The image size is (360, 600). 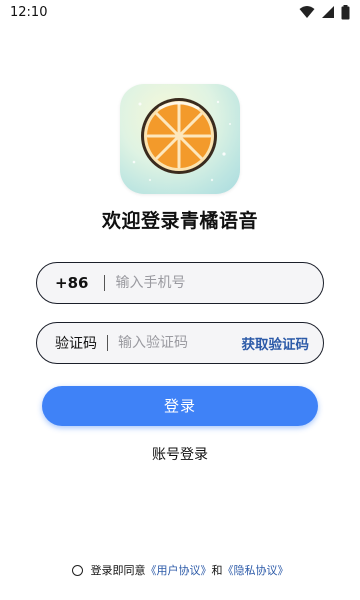 What do you see at coordinates (77, 570) in the screenshot?
I see `agree-radio-button` at bounding box center [77, 570].